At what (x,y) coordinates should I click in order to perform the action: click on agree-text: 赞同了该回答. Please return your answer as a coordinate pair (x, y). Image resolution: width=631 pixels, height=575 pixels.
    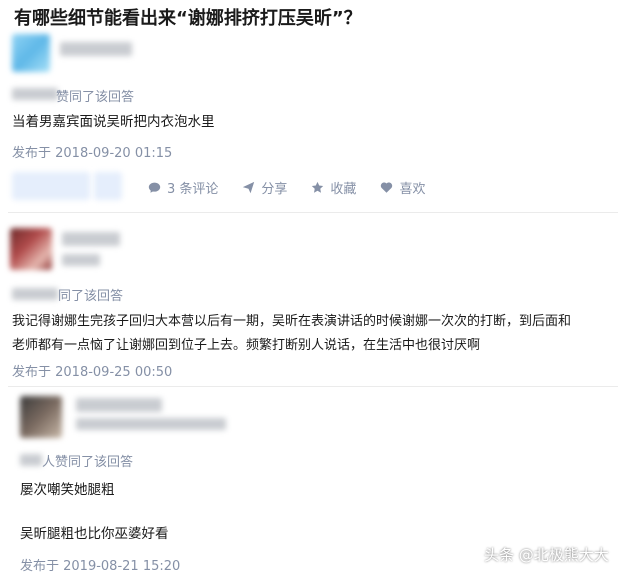
    Looking at the image, I should click on (95, 97).